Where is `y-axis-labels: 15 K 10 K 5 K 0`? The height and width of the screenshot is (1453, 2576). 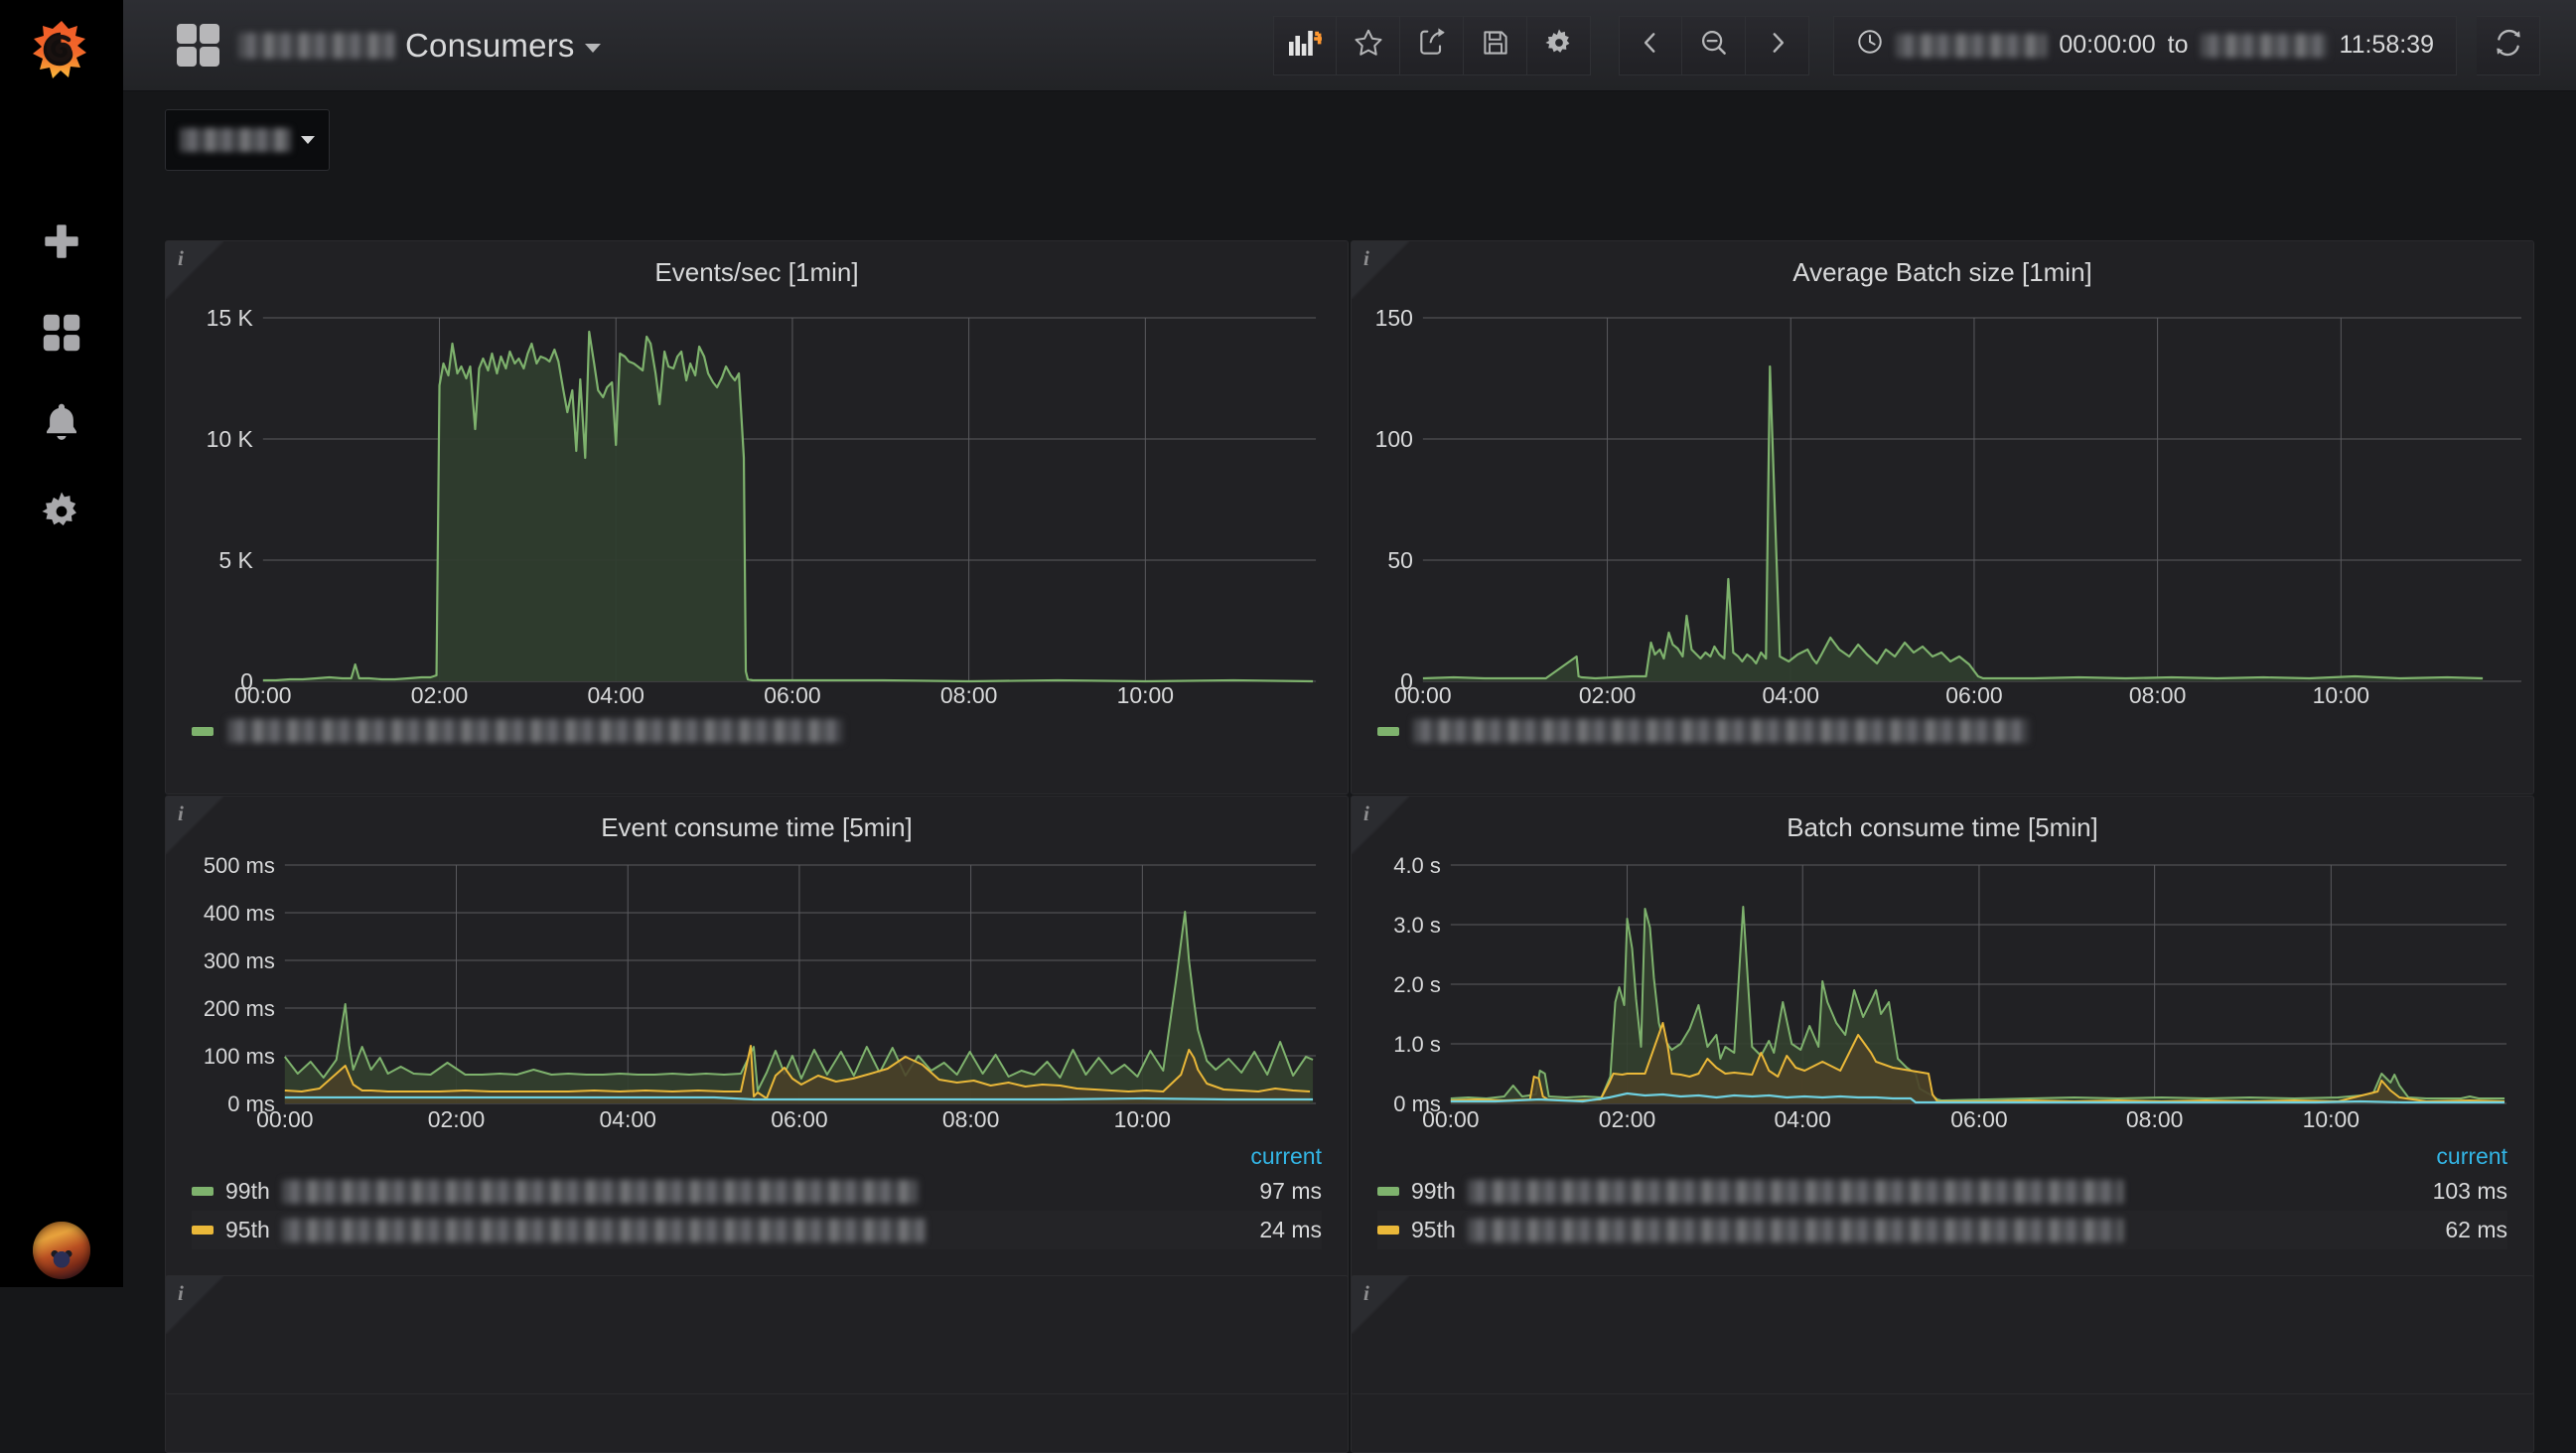
y-axis-labels: 15 K 10 K 5 K 0 is located at coordinates (231, 499).